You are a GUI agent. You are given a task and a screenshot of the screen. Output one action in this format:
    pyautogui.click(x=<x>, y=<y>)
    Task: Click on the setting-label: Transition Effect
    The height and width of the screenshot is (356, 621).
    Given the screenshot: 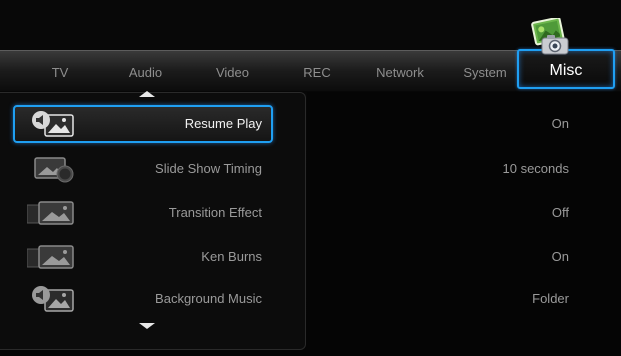 What is the action you would take?
    pyautogui.click(x=215, y=212)
    